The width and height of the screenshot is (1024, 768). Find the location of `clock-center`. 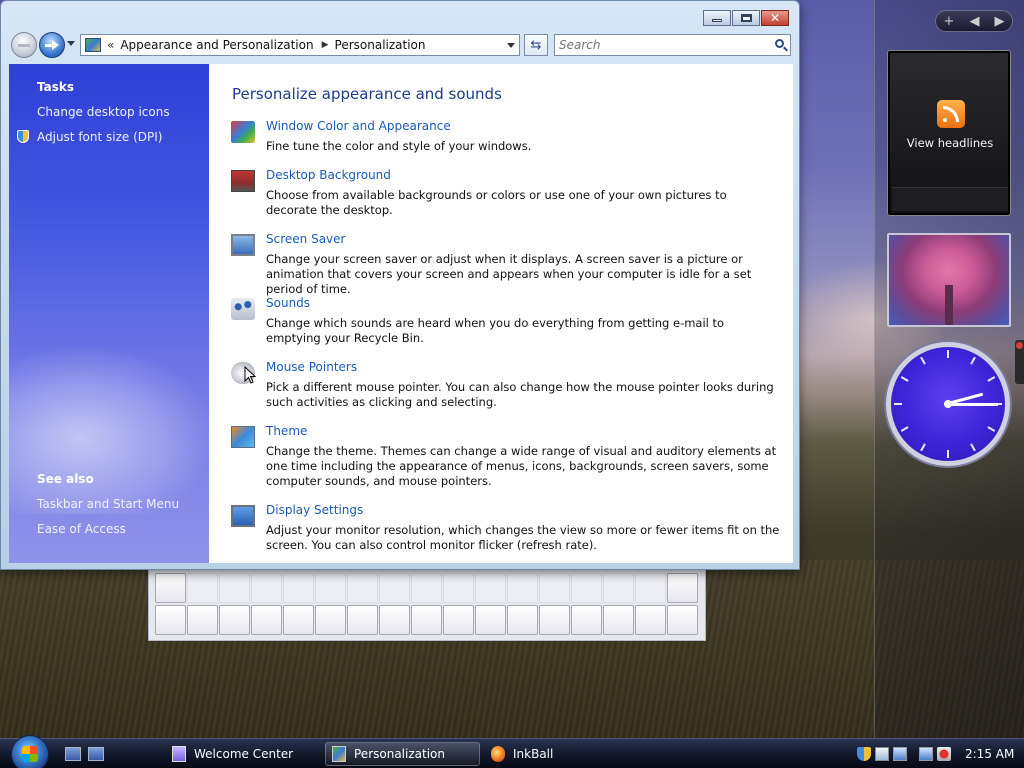

clock-center is located at coordinates (948, 404).